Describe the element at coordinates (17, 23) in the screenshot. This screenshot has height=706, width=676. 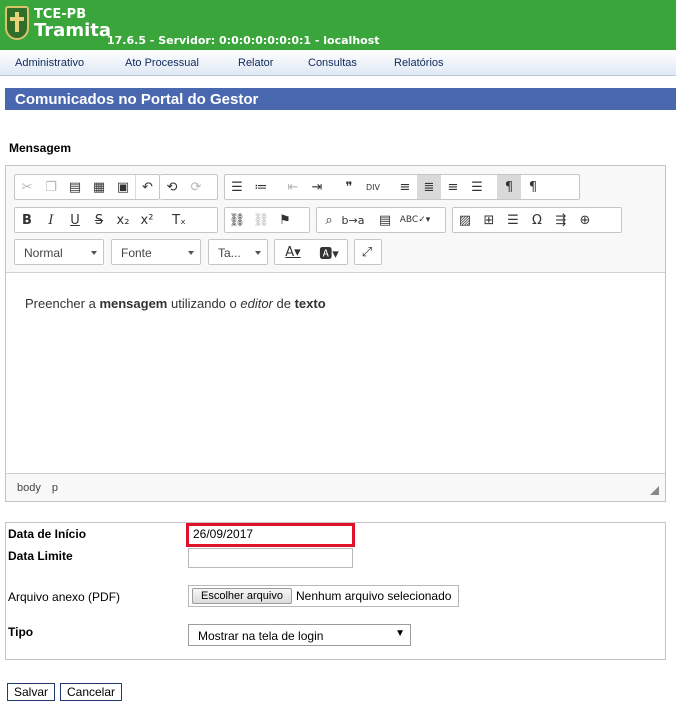
I see `tce-logo-icon` at that location.